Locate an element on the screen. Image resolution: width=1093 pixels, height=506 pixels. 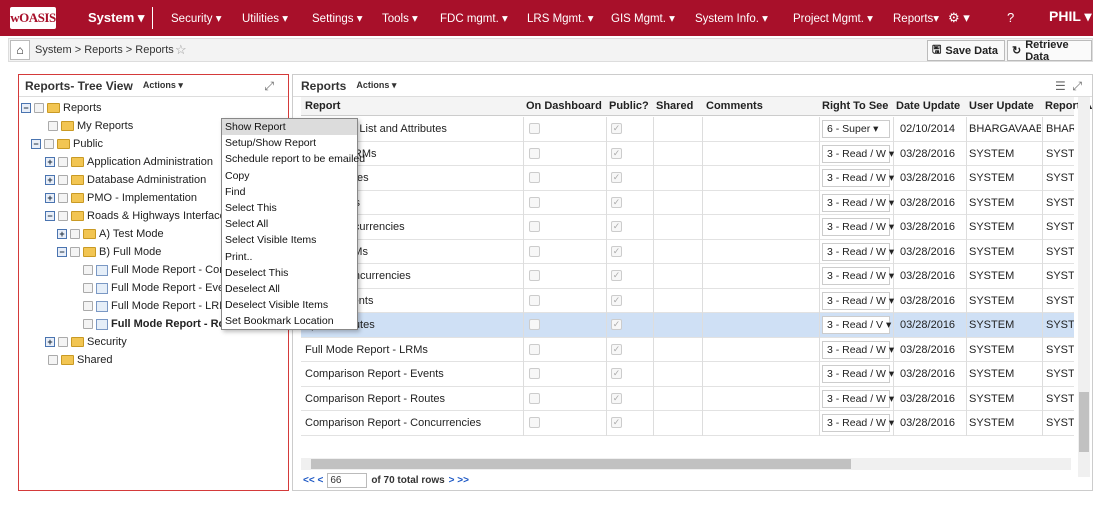
tree-node-full-mode: − B) Full Mode is located at coordinates (109, 252).